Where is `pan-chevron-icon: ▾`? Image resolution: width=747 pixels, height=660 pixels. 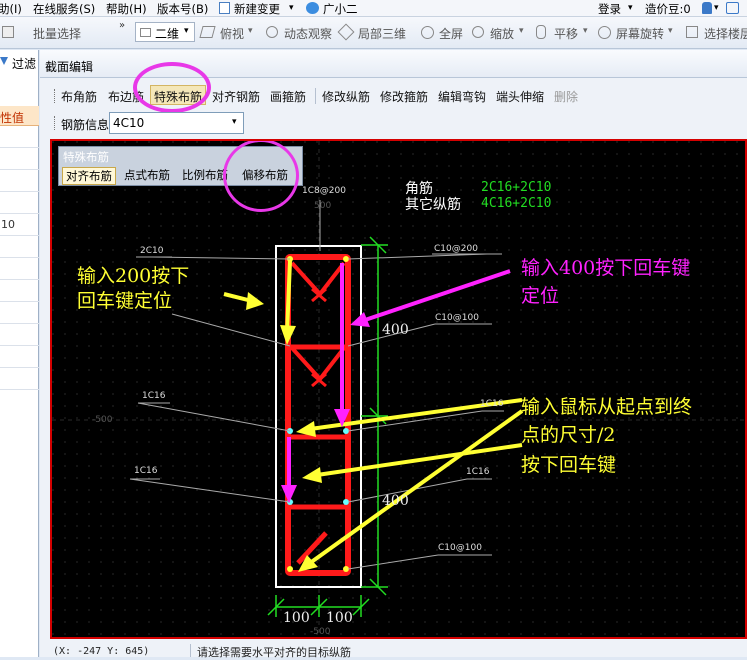
pan-chevron-icon: ▾ is located at coordinates (585, 31).